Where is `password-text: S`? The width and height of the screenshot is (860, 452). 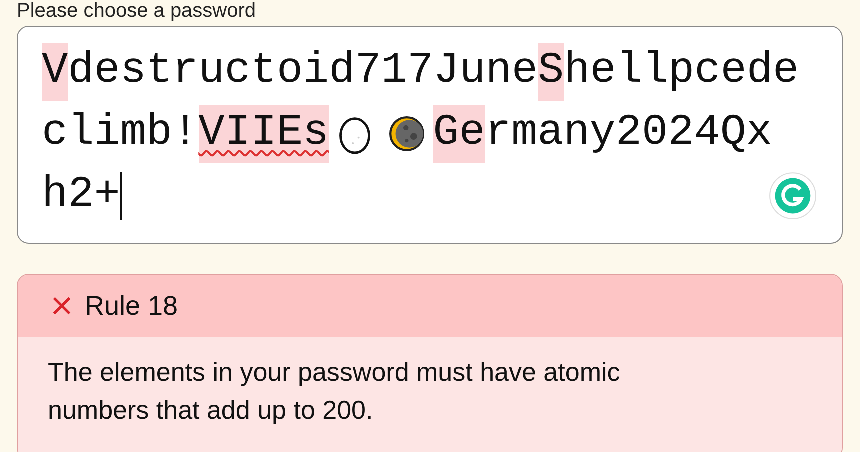 password-text: S is located at coordinates (551, 72).